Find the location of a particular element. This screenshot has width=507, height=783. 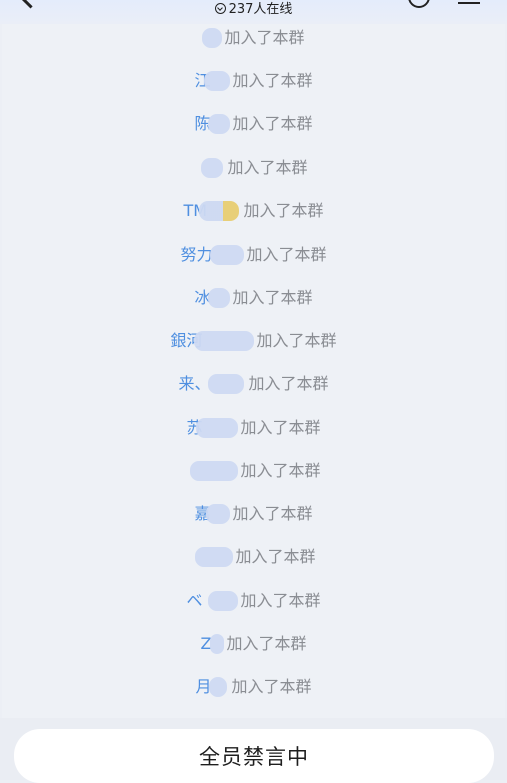

member-name: 冰 is located at coordinates (212, 298).